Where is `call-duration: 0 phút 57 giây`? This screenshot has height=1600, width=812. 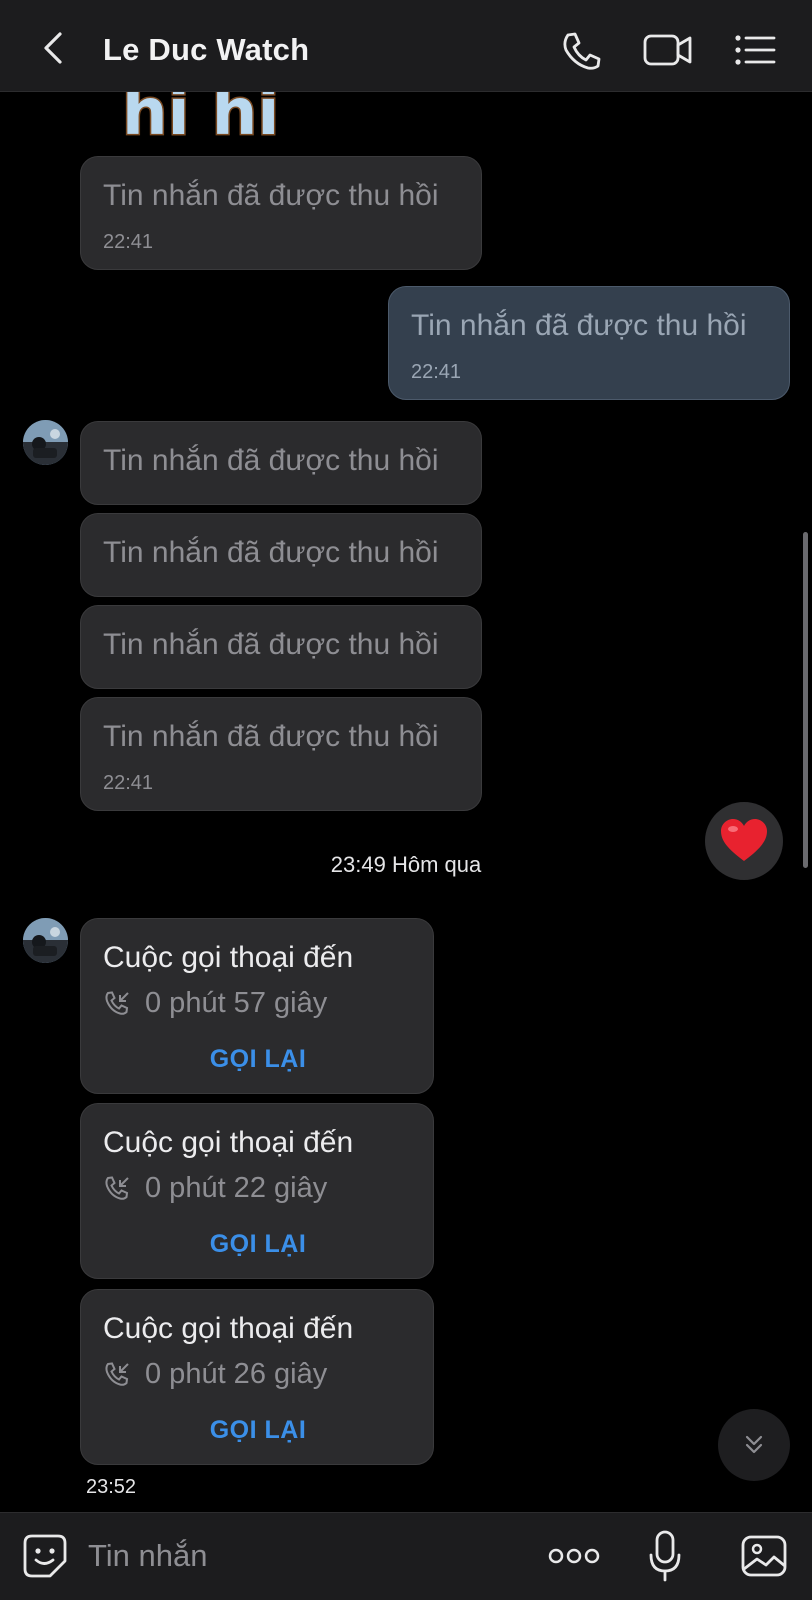
call-duration: 0 phút 57 giây is located at coordinates (236, 1003).